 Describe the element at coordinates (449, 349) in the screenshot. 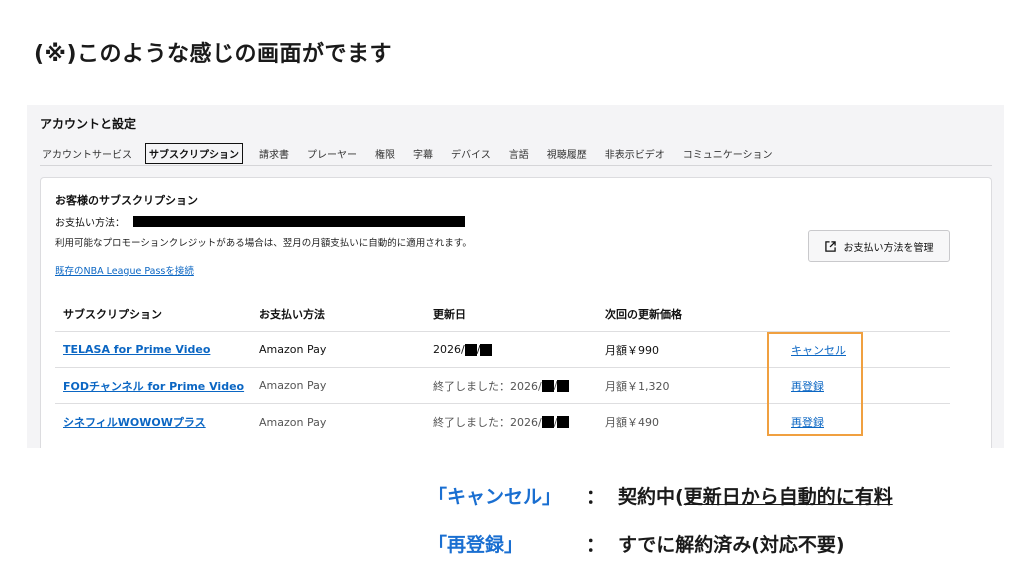

I see `renewal-date-text: 2026/` at that location.